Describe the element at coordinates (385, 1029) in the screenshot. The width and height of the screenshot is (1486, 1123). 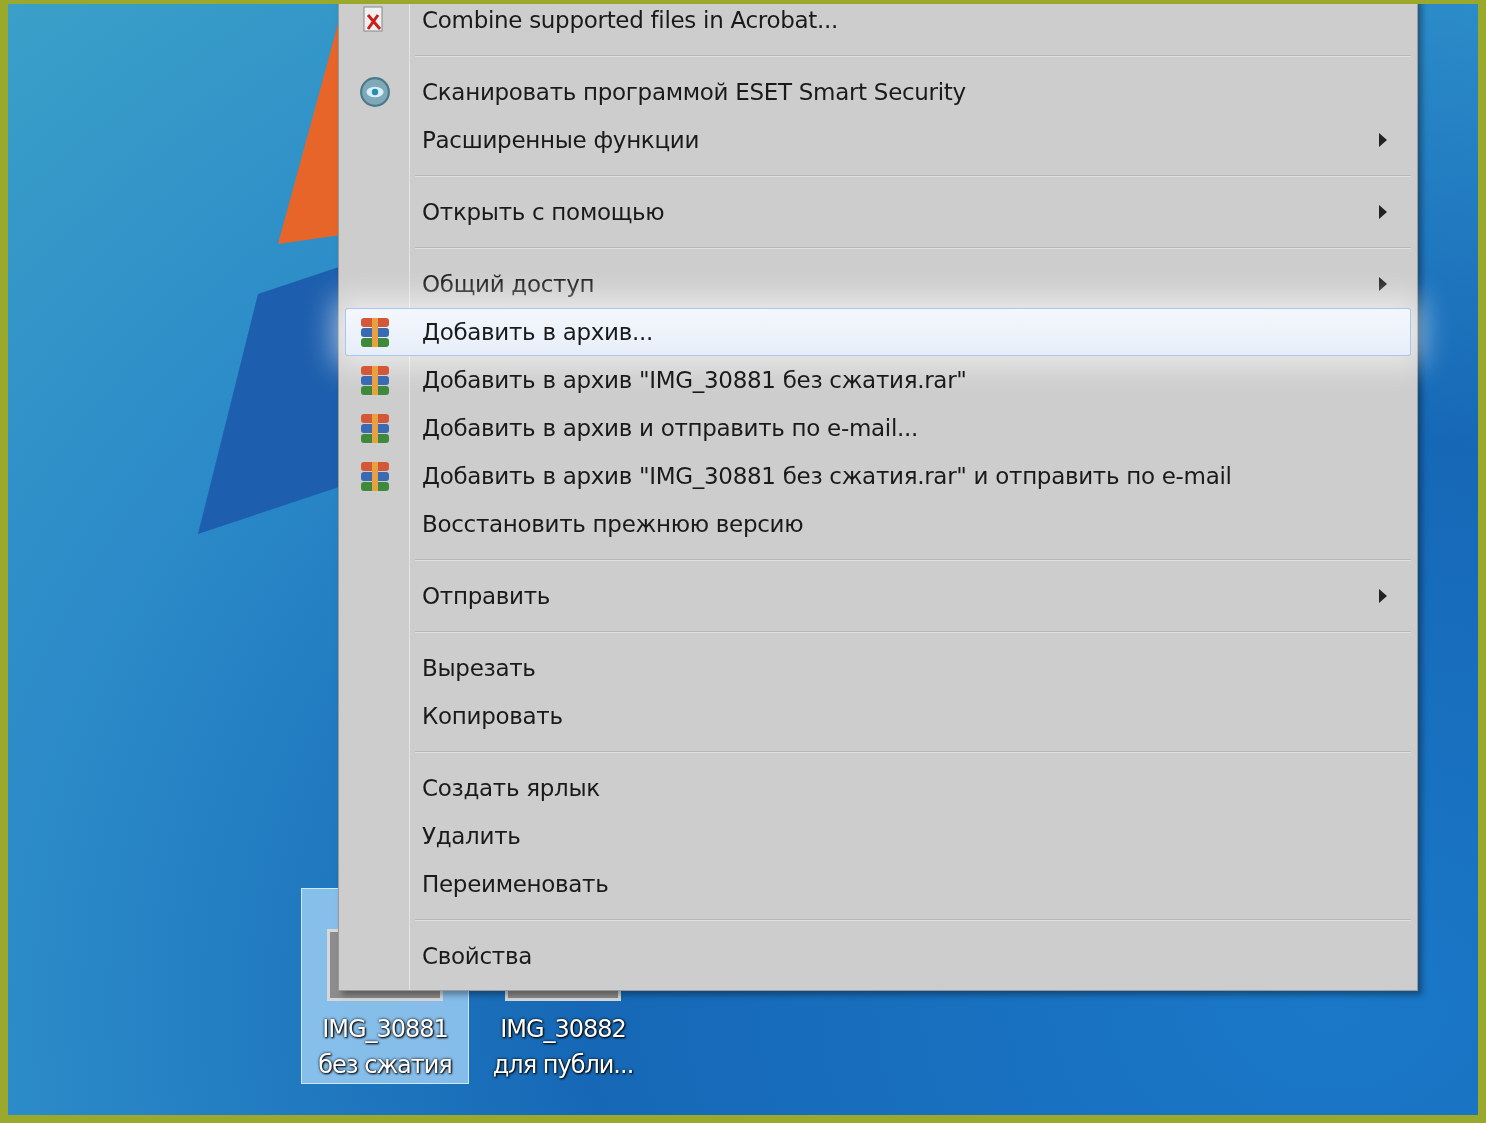
I see `file-name-label: IMG_30881` at that location.